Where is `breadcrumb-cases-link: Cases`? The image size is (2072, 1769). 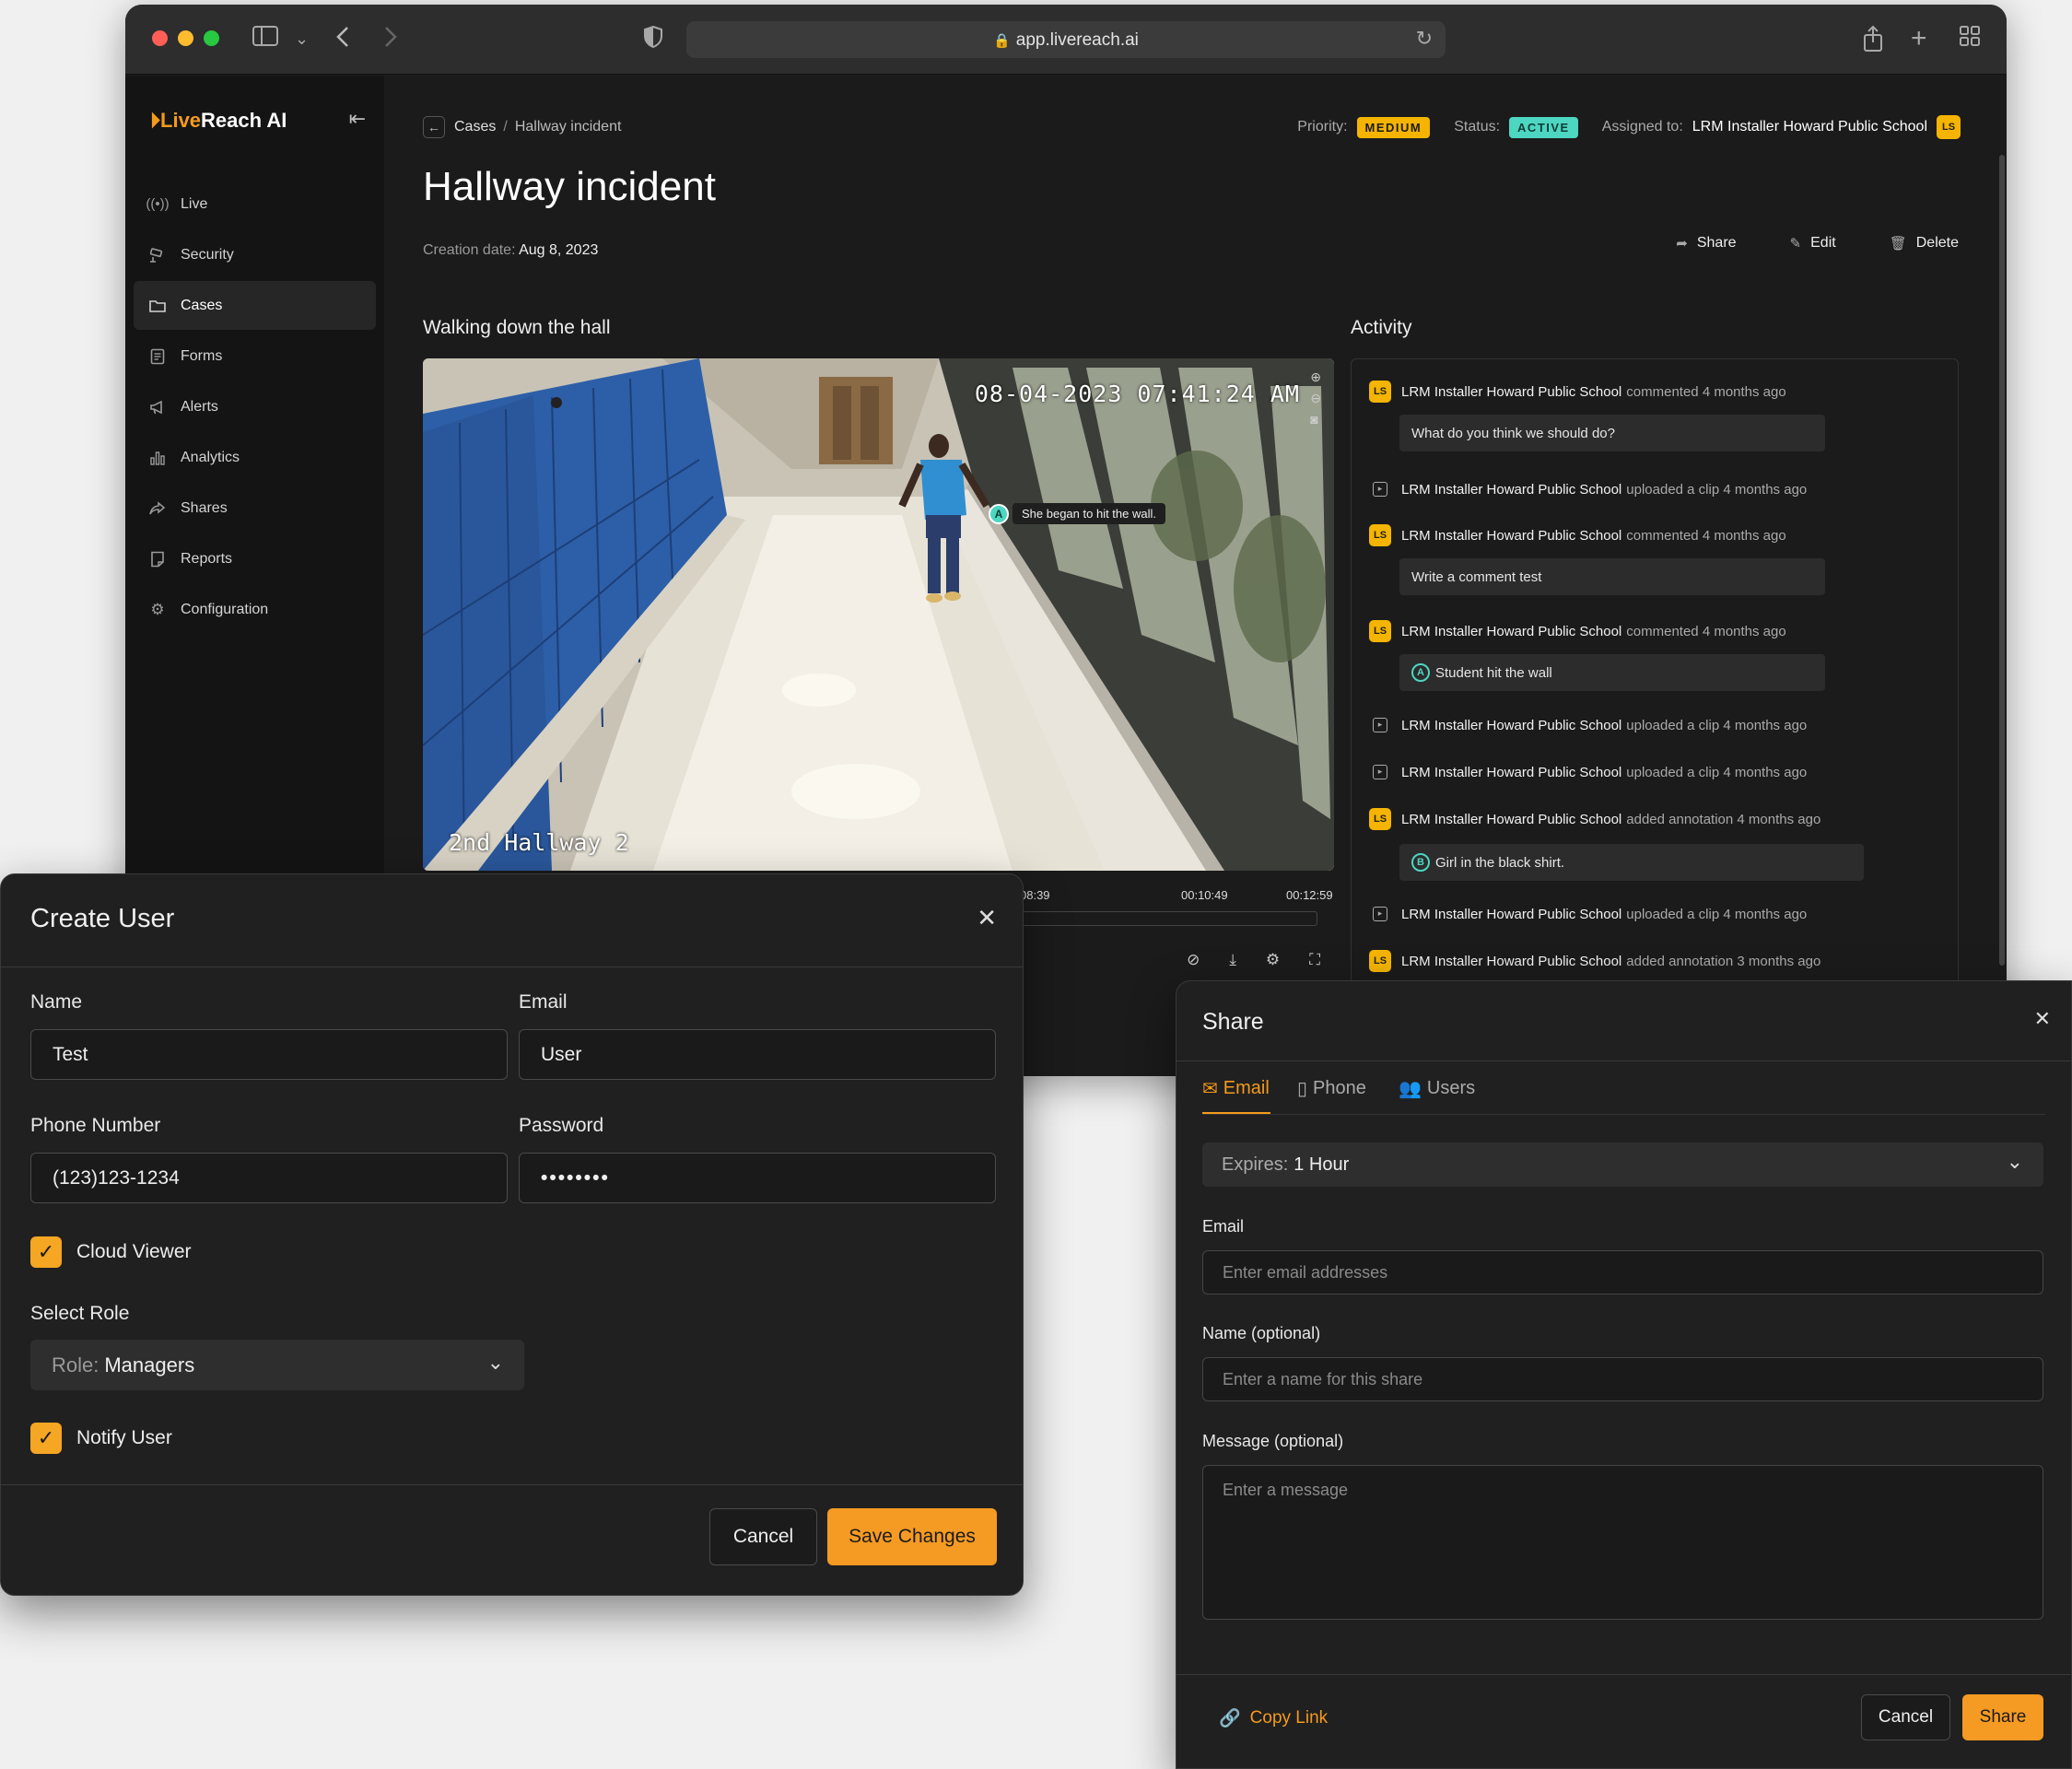
breadcrumb-cases-link: Cases is located at coordinates (475, 127).